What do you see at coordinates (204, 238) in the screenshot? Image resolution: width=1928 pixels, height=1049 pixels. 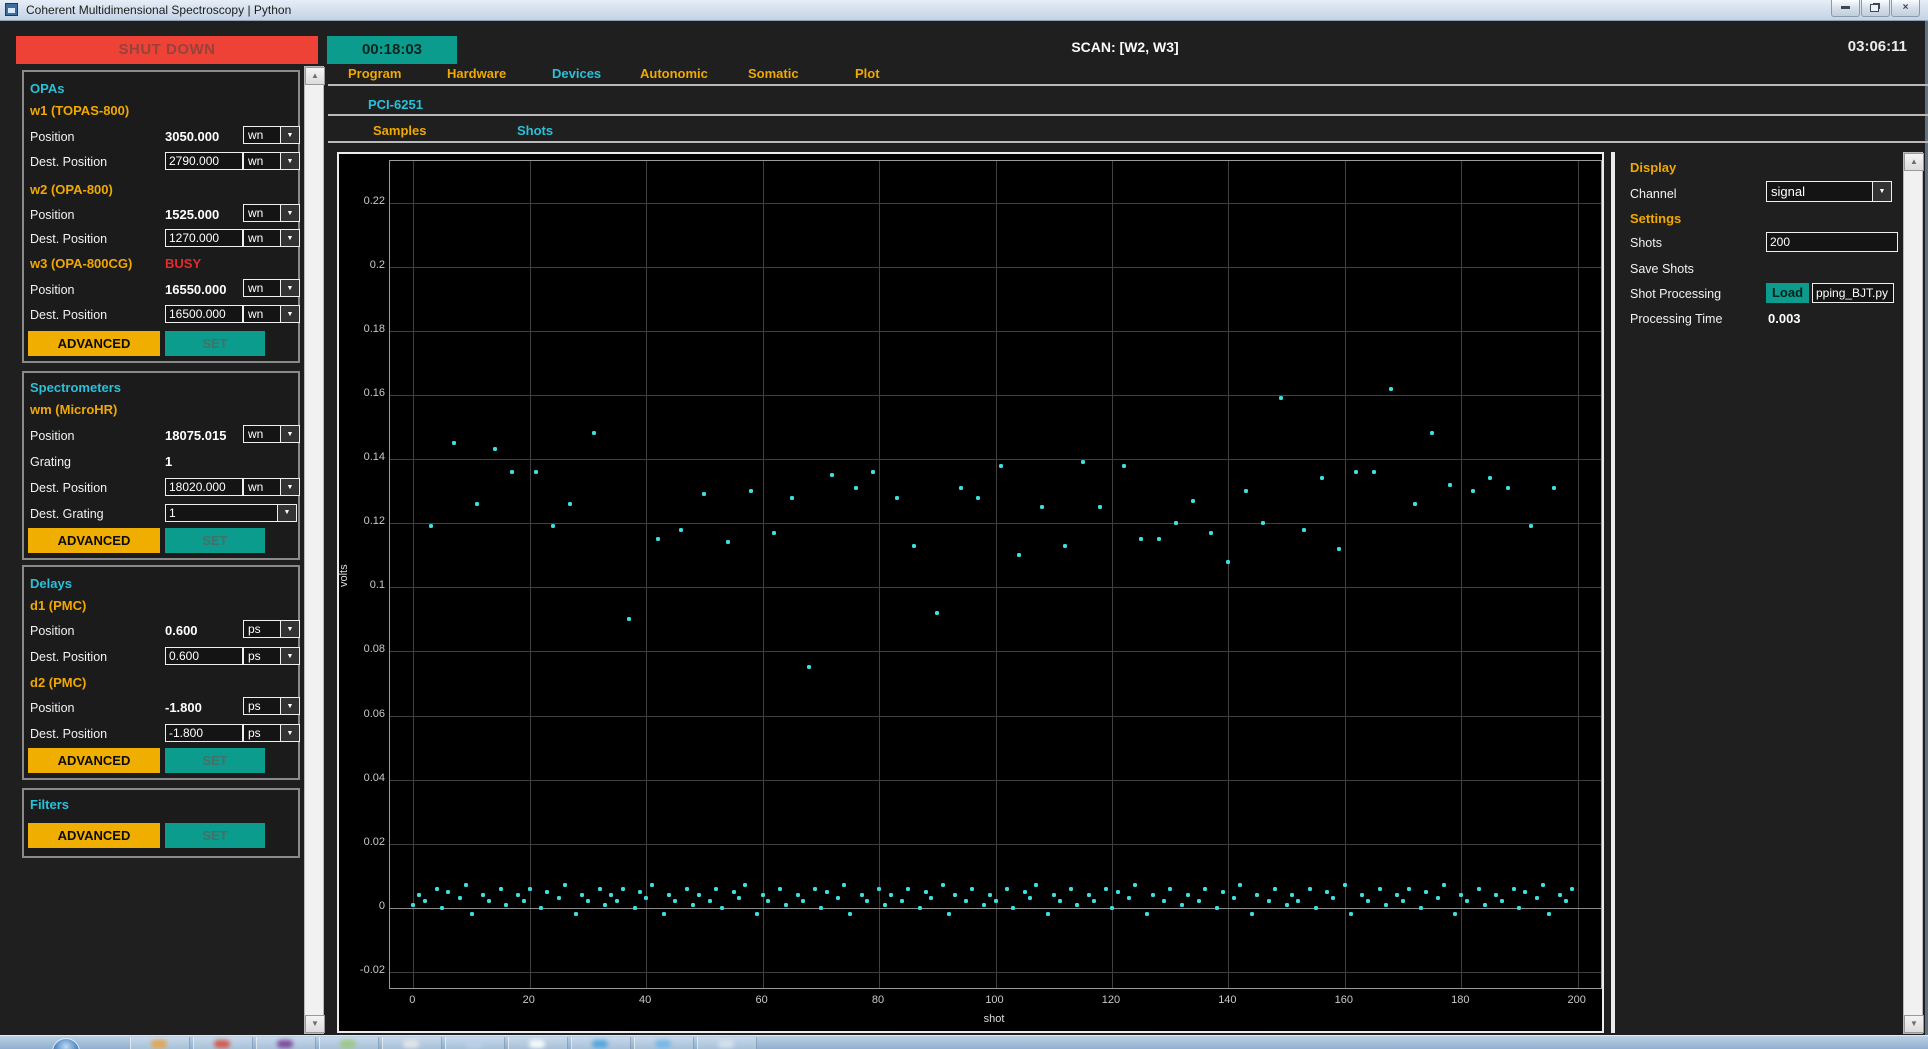 I see `w2-dest-position-input` at bounding box center [204, 238].